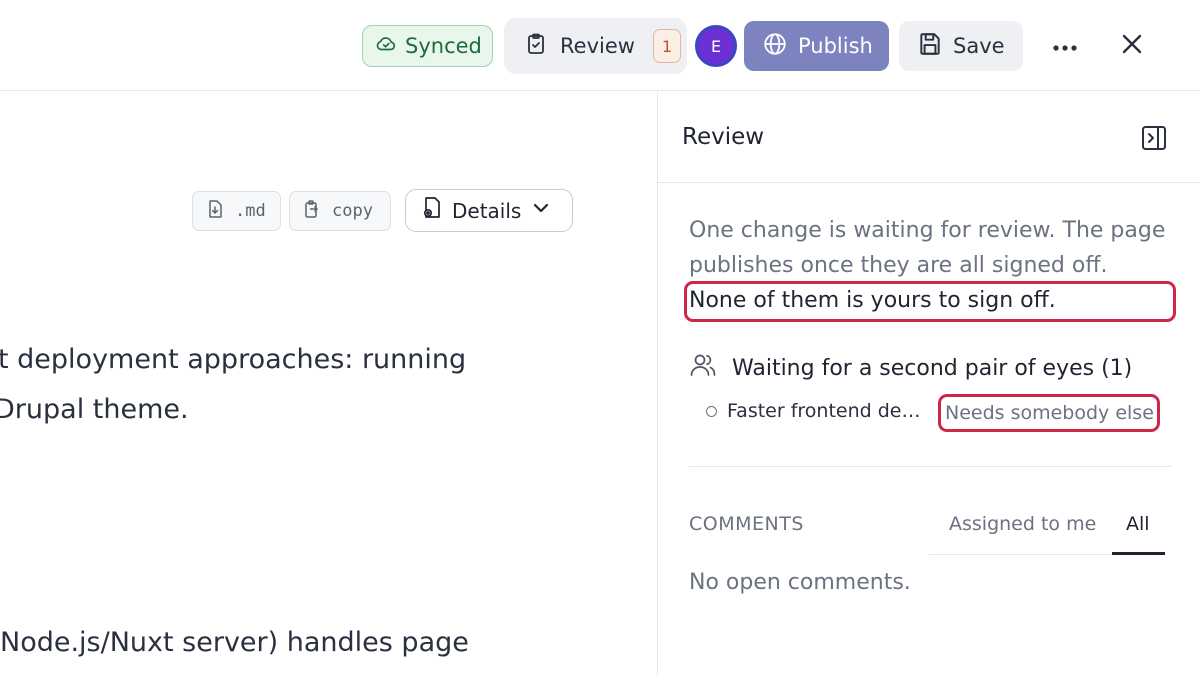 The image size is (1200, 675). I want to click on copy-chip-label: copy, so click(352, 211).